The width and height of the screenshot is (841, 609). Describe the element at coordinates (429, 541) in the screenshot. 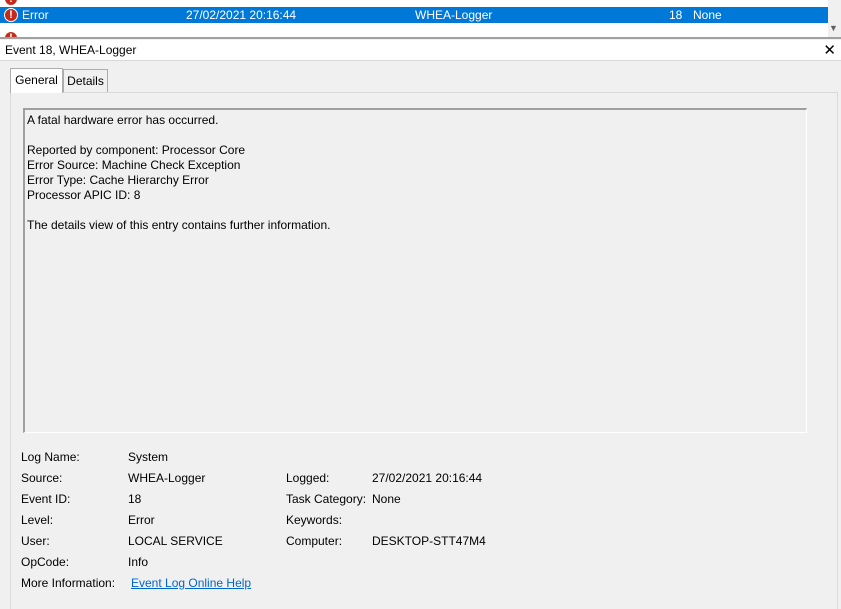

I see `computer-value: DESKTOP-STT47M4` at that location.